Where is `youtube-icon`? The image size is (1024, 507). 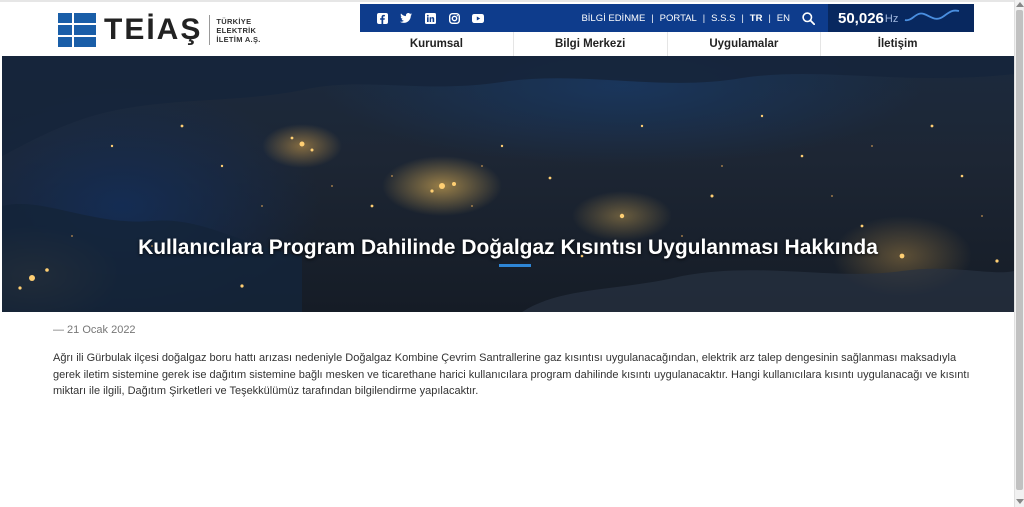
youtube-icon is located at coordinates (478, 18).